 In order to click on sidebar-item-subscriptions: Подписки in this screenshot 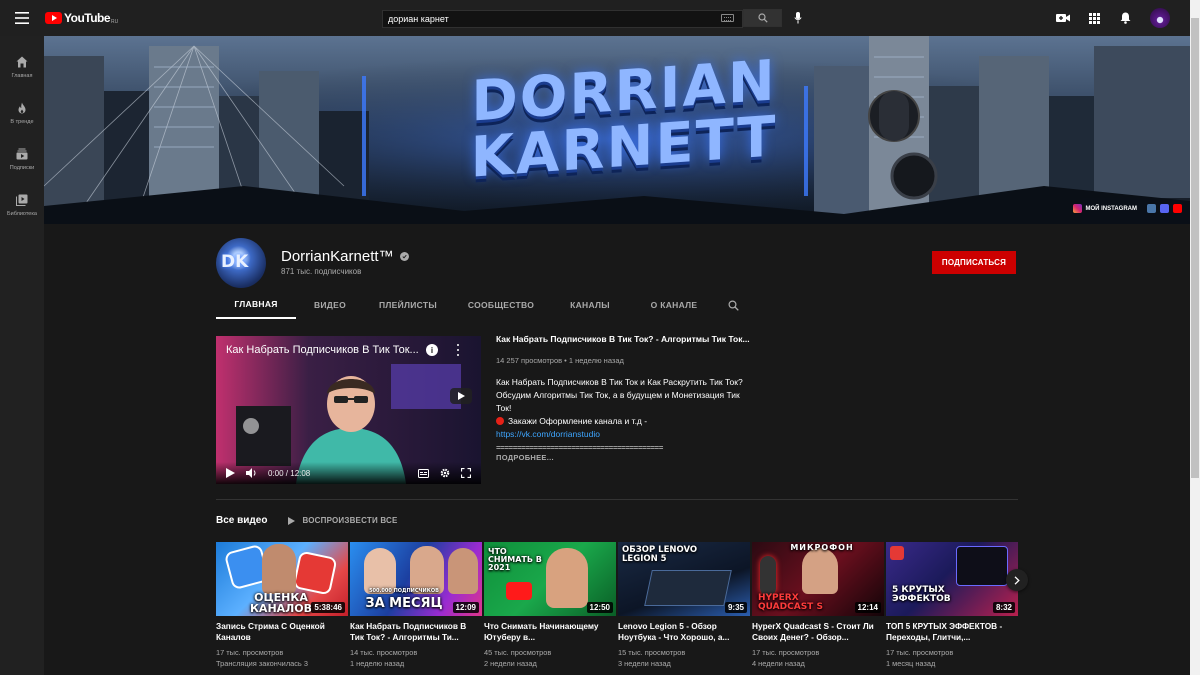, I will do `click(22, 159)`.